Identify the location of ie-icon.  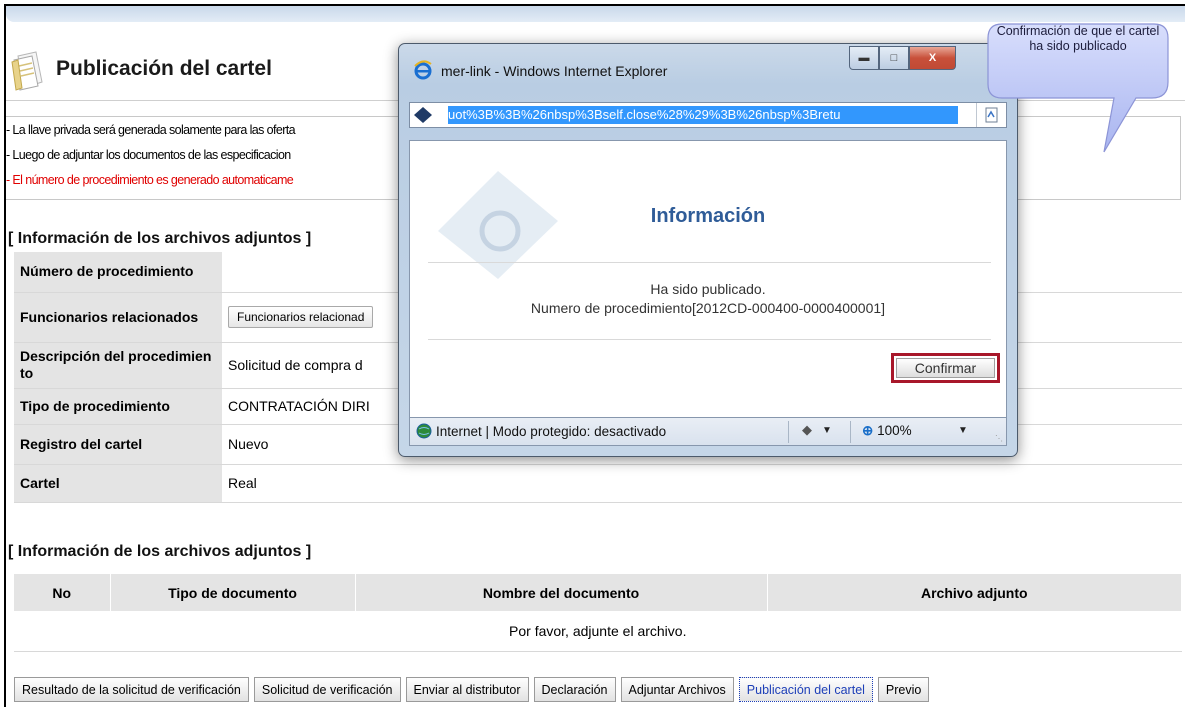
(423, 70).